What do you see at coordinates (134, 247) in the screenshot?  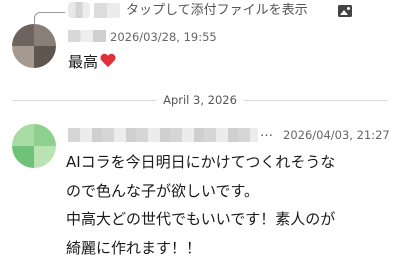 I see `message-line: 綺麗に作れます！！` at bounding box center [134, 247].